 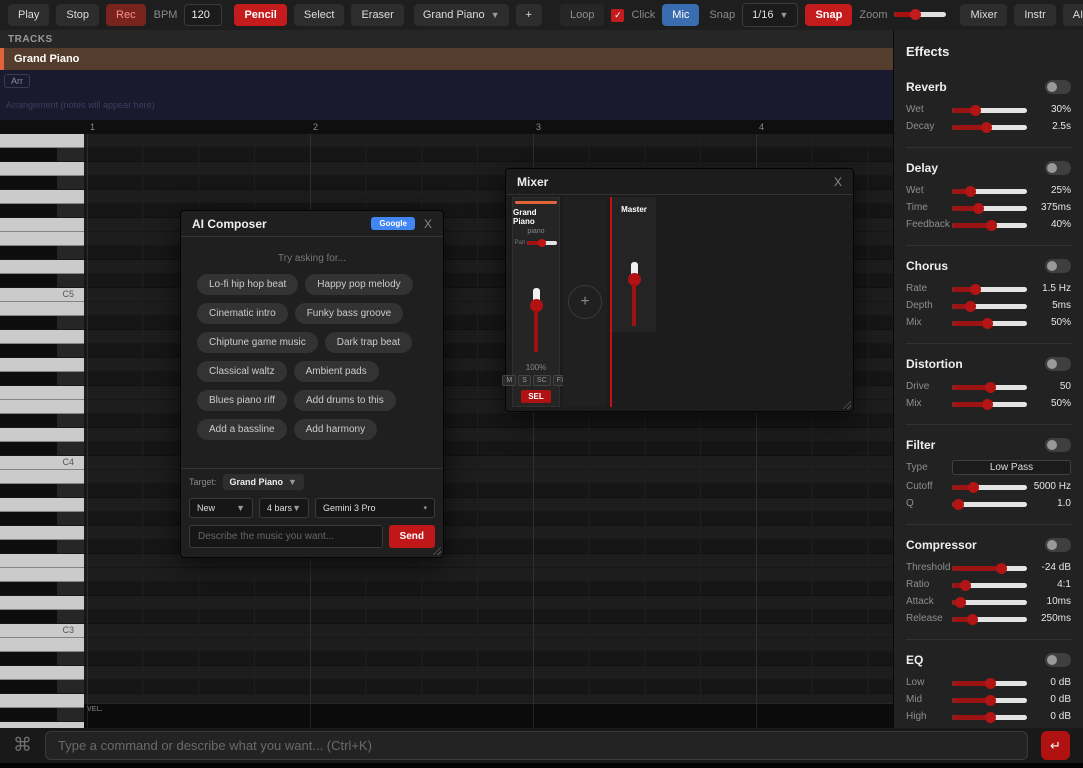 I want to click on mic-button: Mic, so click(x=681, y=15).